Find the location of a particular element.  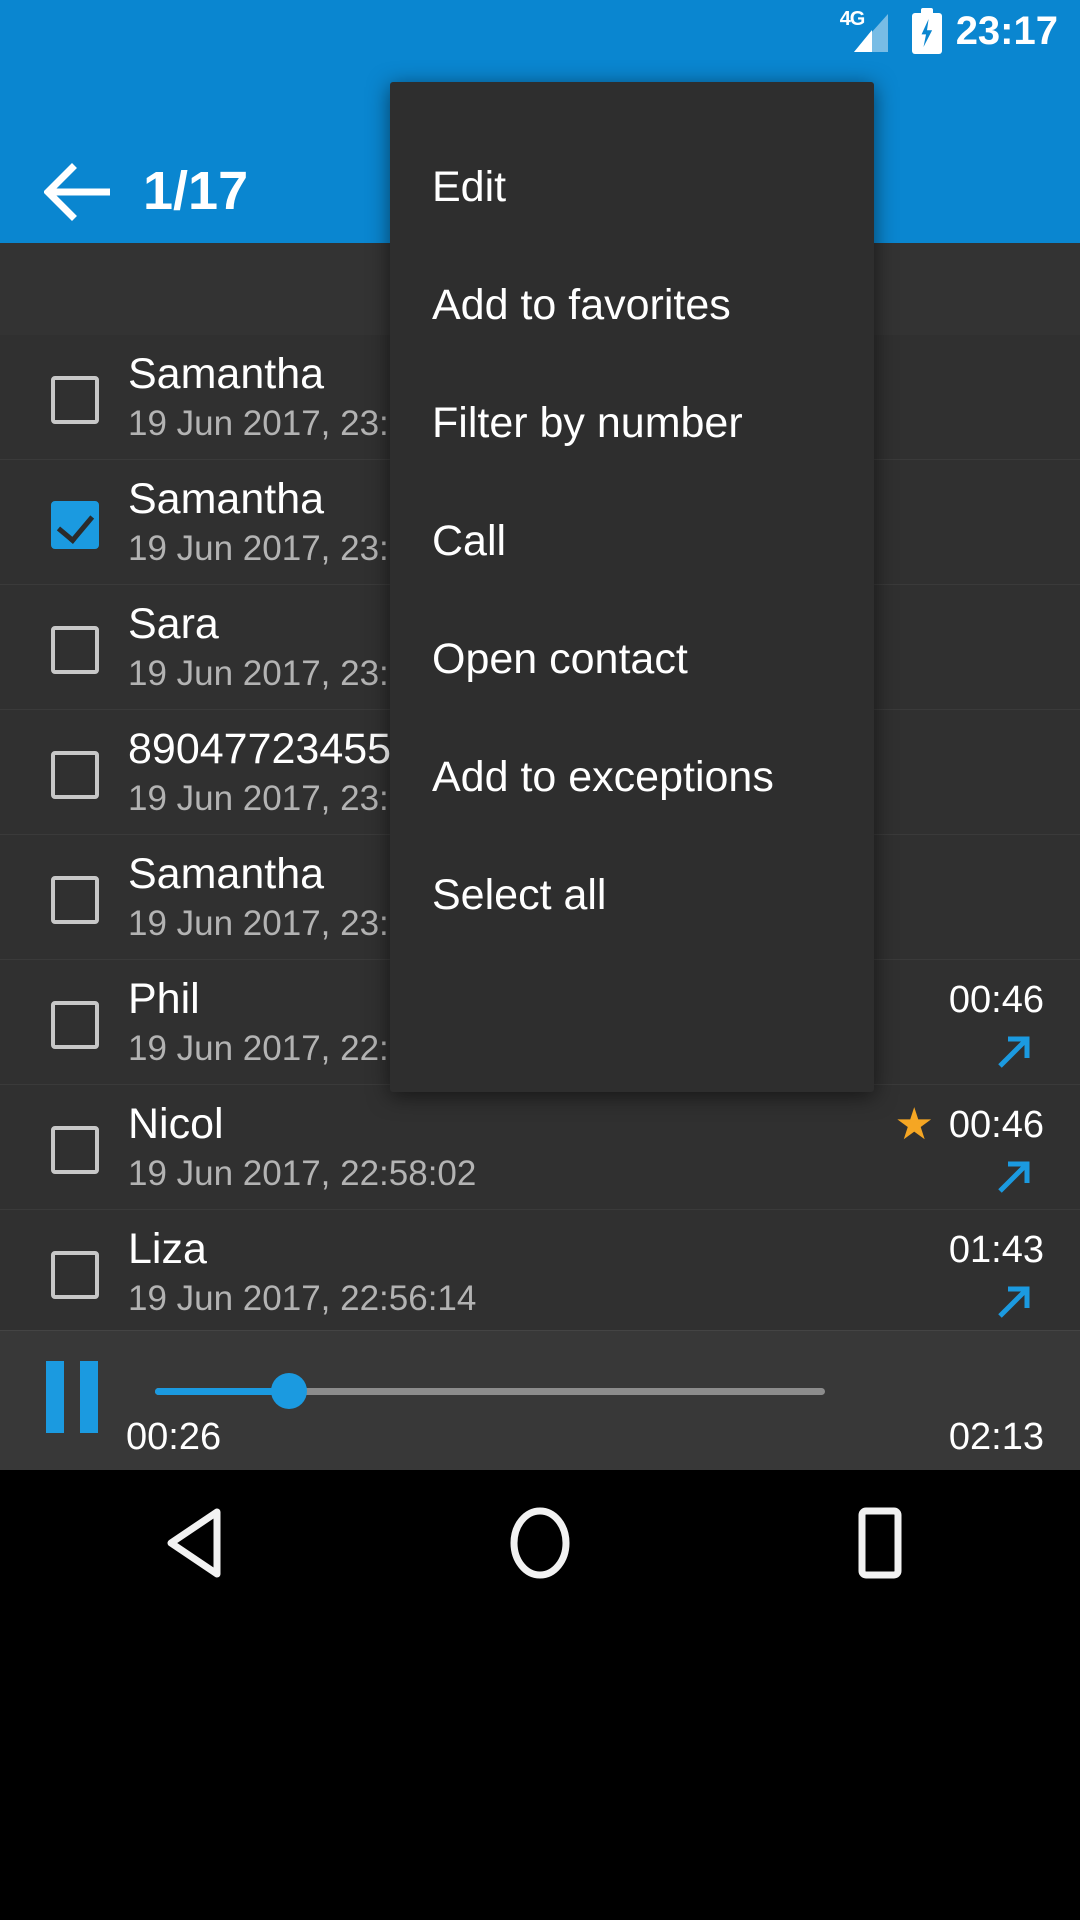

signal-bars-icon: 4G is located at coordinates (869, 31).